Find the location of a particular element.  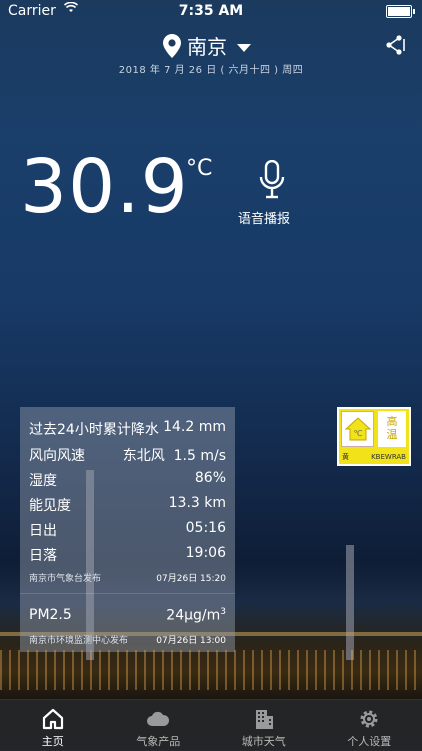

air-quality-source: 南京市环境监测中心发布 07月26日 13:00 is located at coordinates (127, 639).